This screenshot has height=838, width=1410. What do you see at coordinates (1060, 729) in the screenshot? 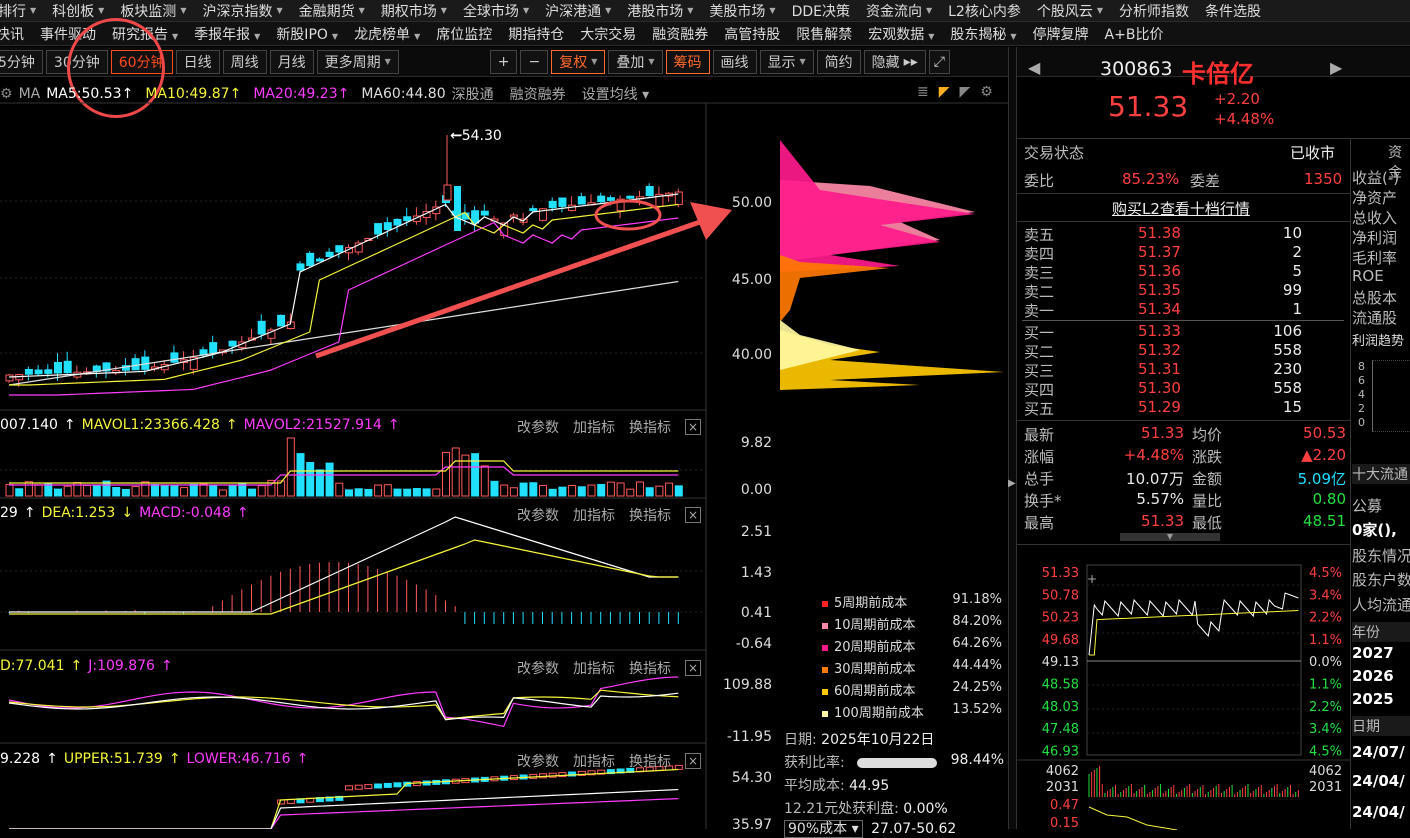
I see `mini-left-label: 47.48` at bounding box center [1060, 729].